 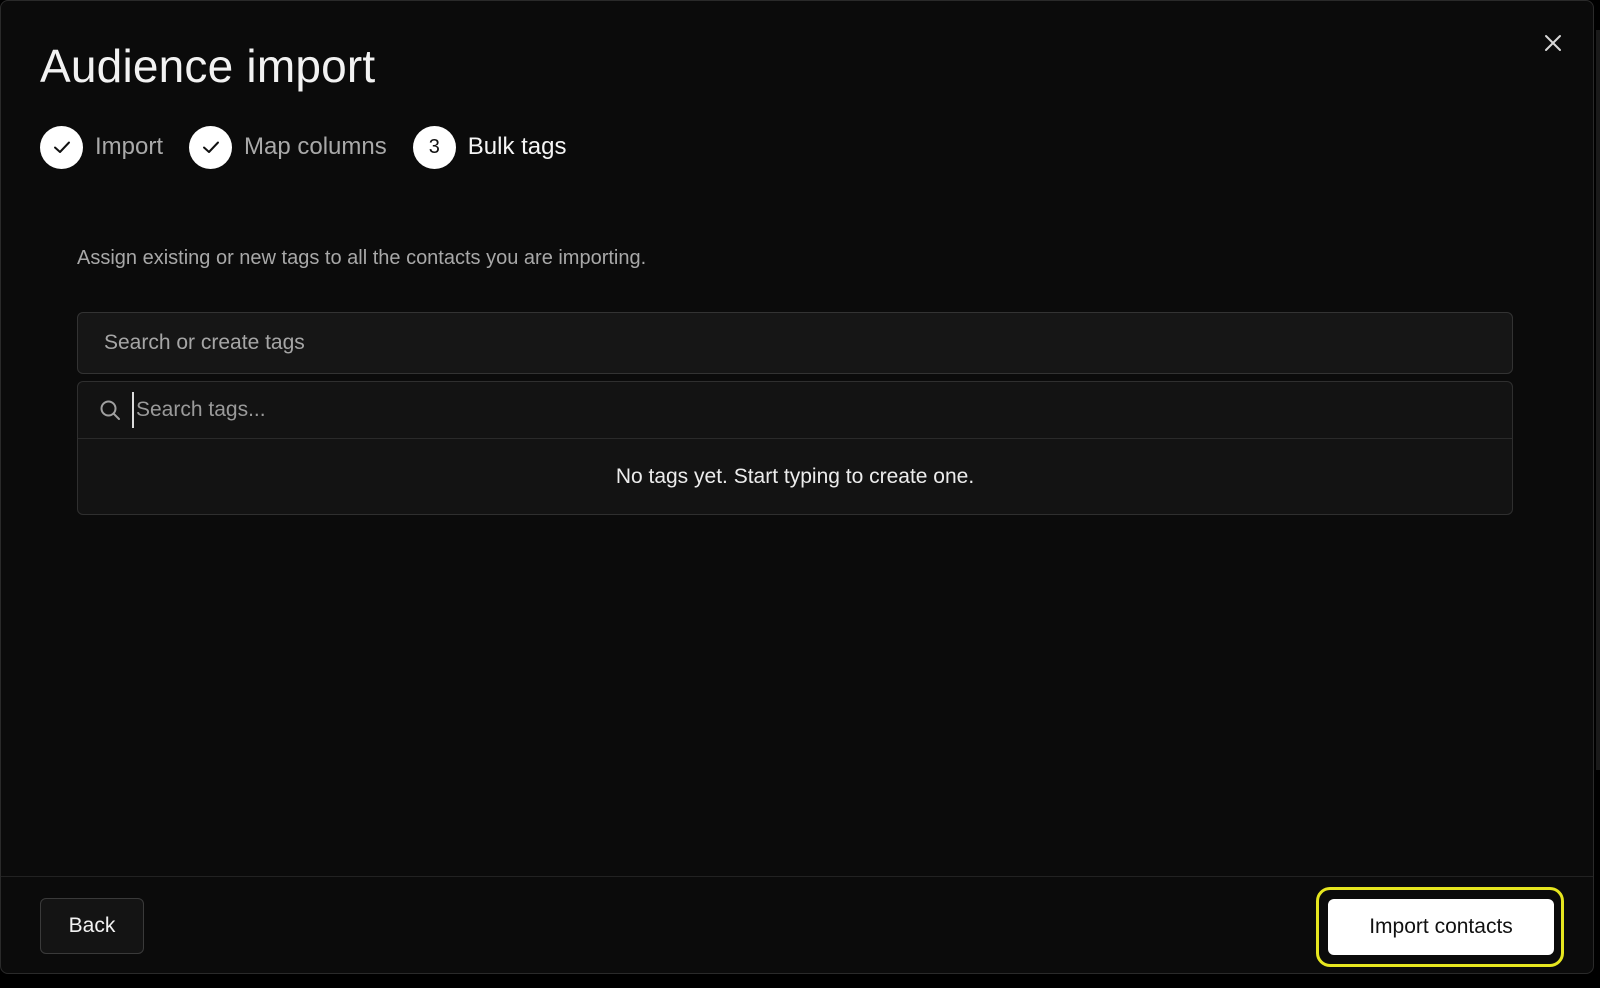 What do you see at coordinates (92, 926) in the screenshot?
I see `back-button: Back` at bounding box center [92, 926].